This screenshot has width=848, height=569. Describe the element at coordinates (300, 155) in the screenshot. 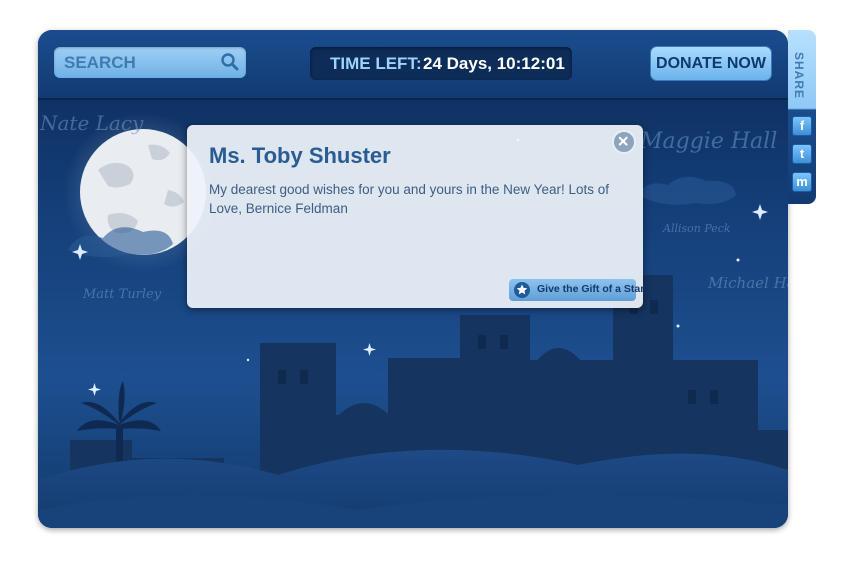

I see `popup-recipient-name: Ms. Toby Shuster` at that location.